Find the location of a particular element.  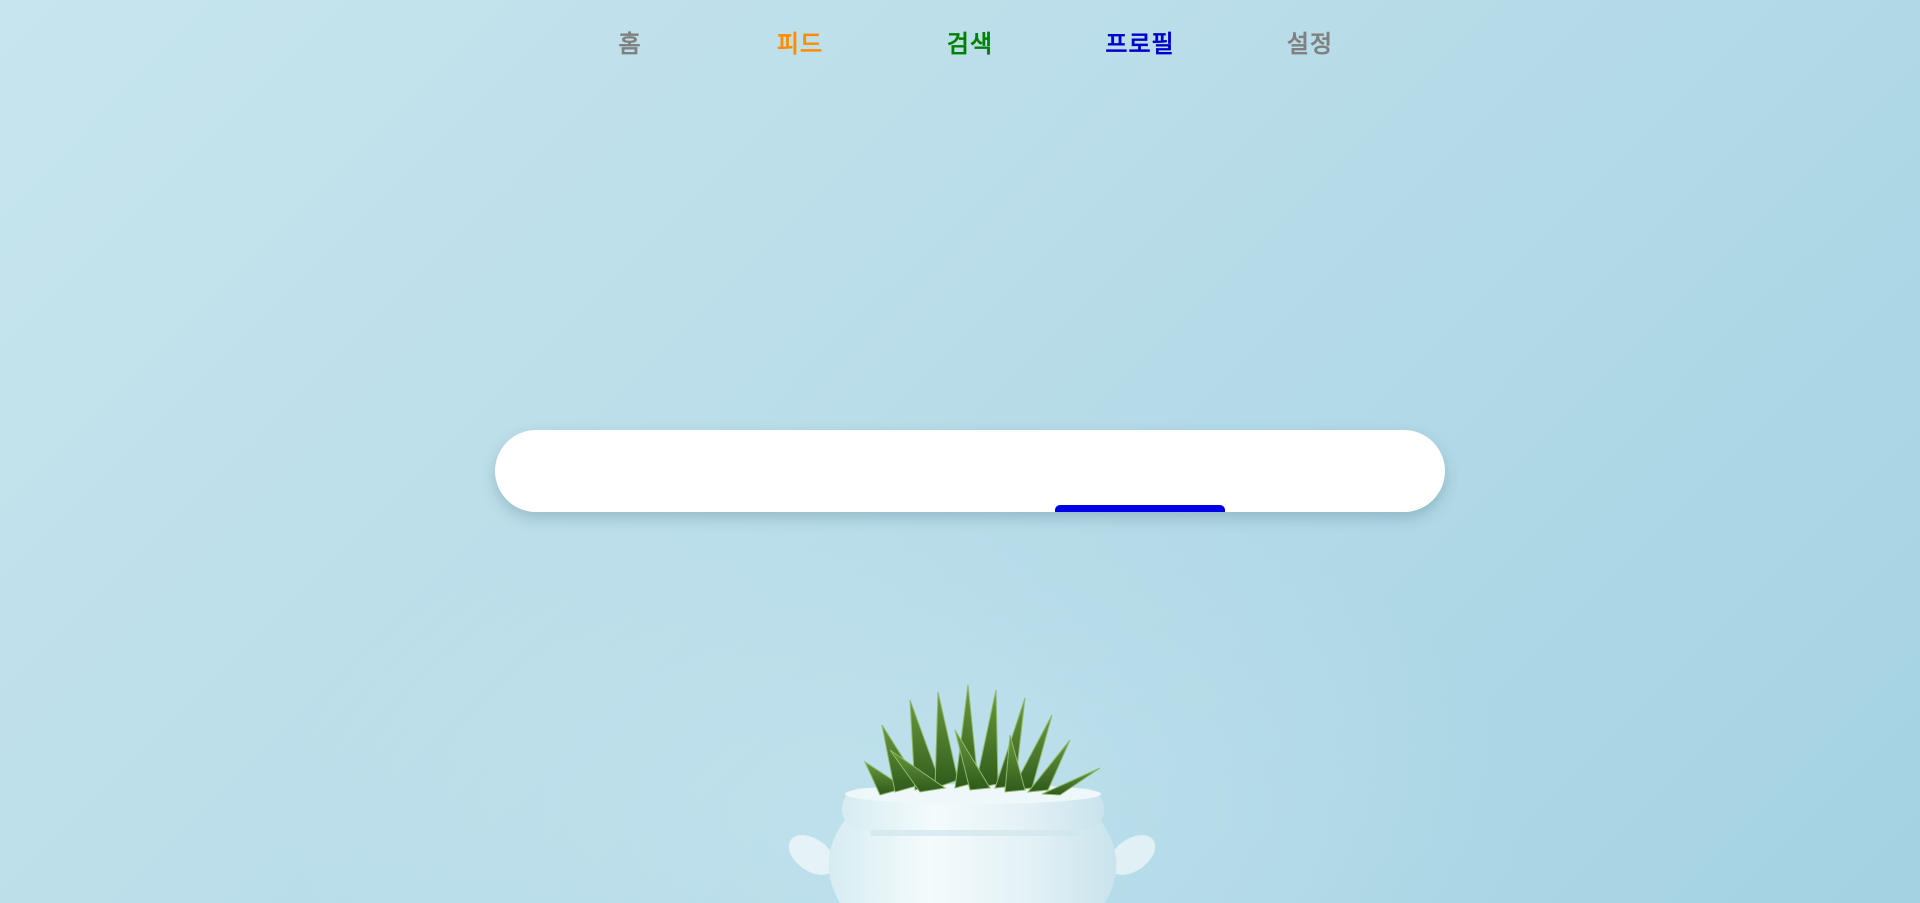

tab-search: 검색 is located at coordinates (970, 41).